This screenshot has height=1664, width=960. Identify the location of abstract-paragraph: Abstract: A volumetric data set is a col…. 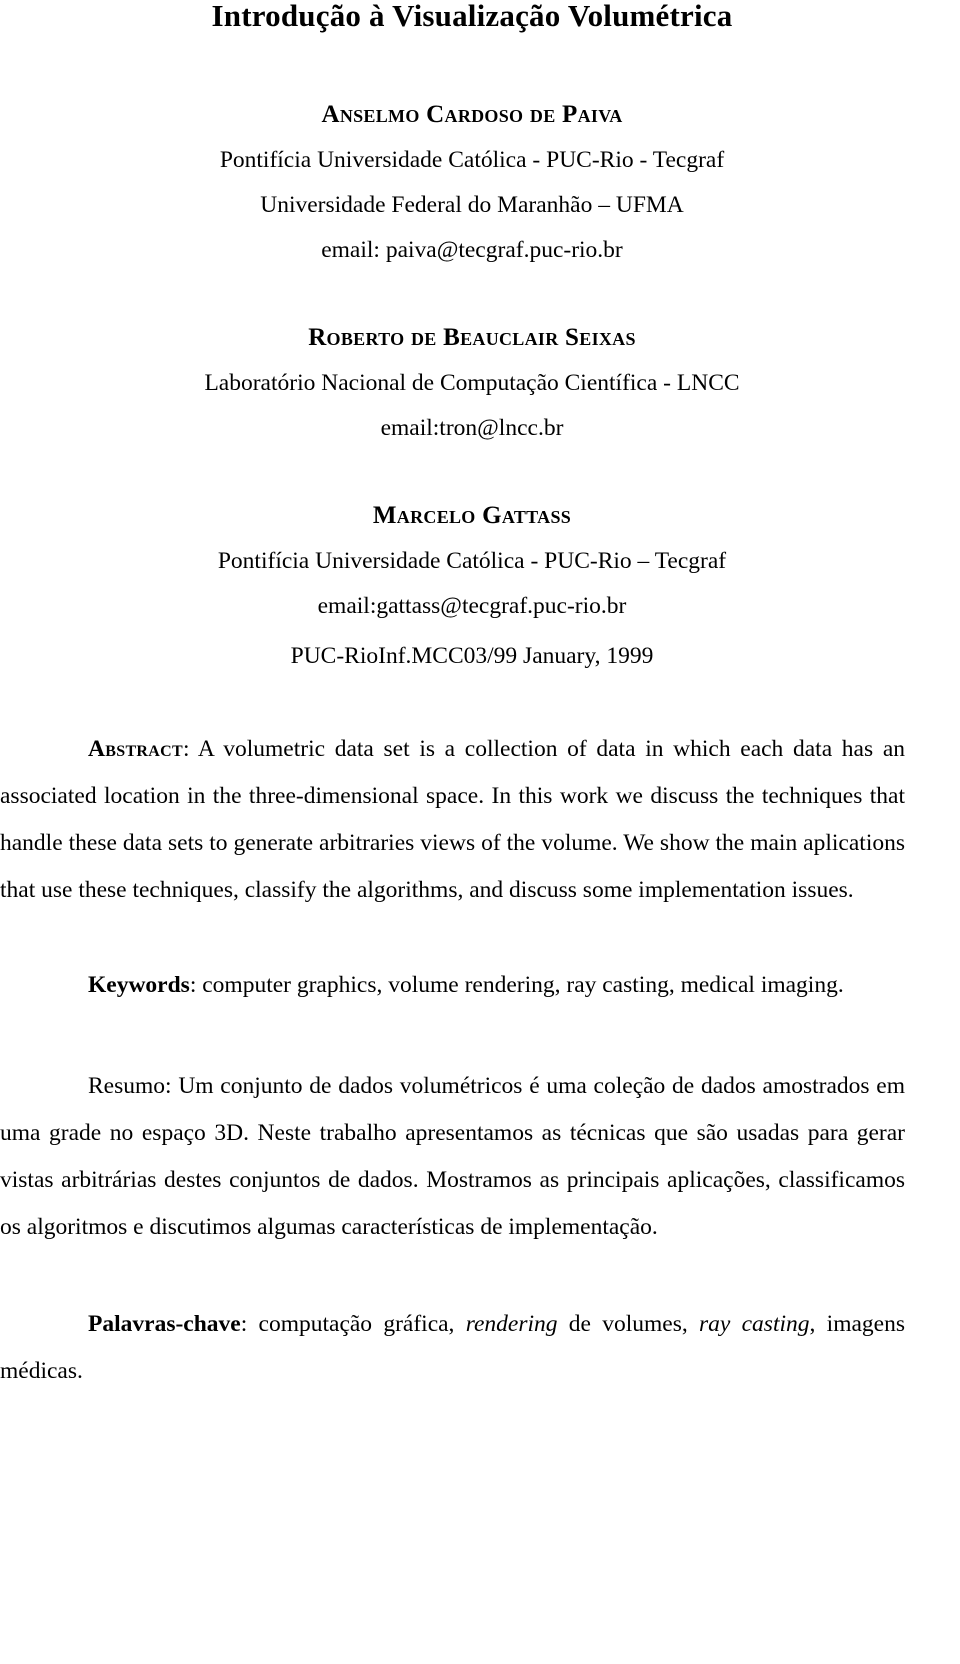
(452, 820).